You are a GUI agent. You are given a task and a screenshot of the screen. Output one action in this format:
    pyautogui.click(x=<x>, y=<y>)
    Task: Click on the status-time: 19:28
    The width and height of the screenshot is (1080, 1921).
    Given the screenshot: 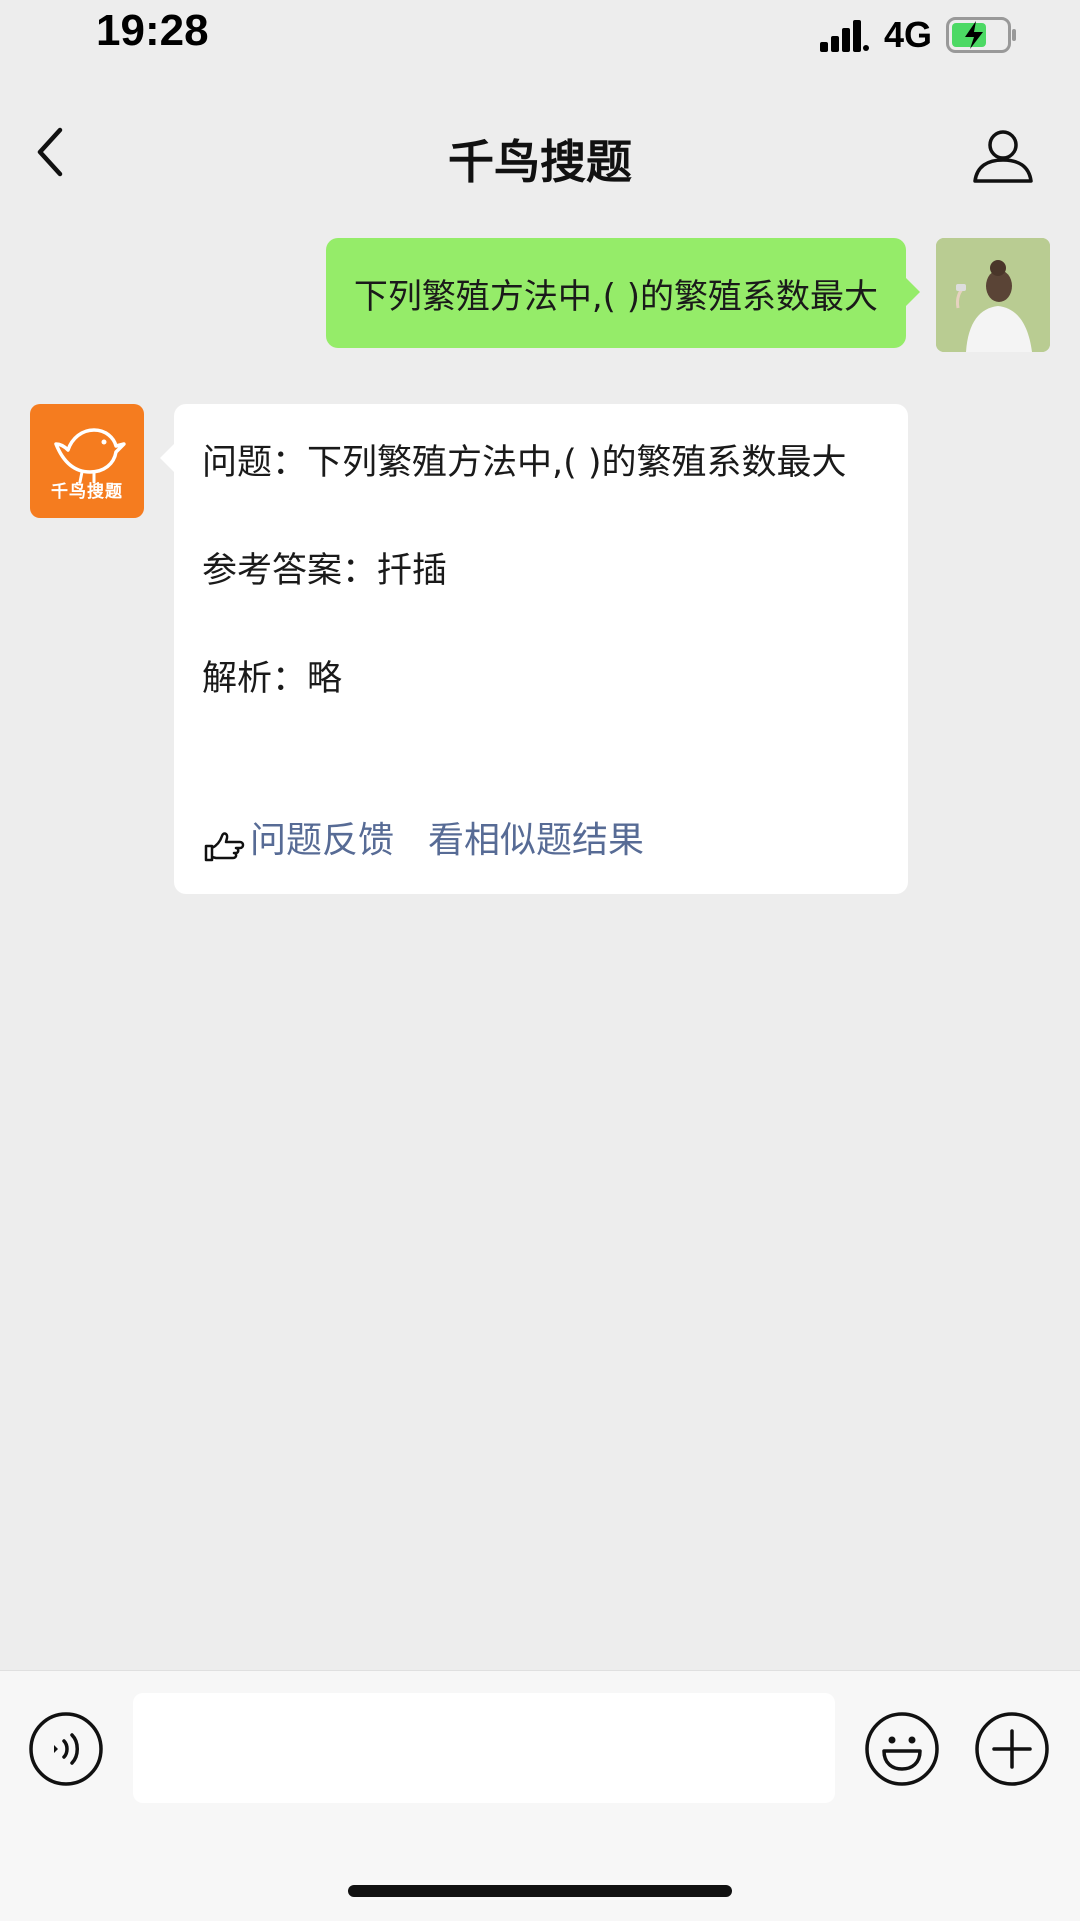 What is the action you would take?
    pyautogui.click(x=152, y=30)
    